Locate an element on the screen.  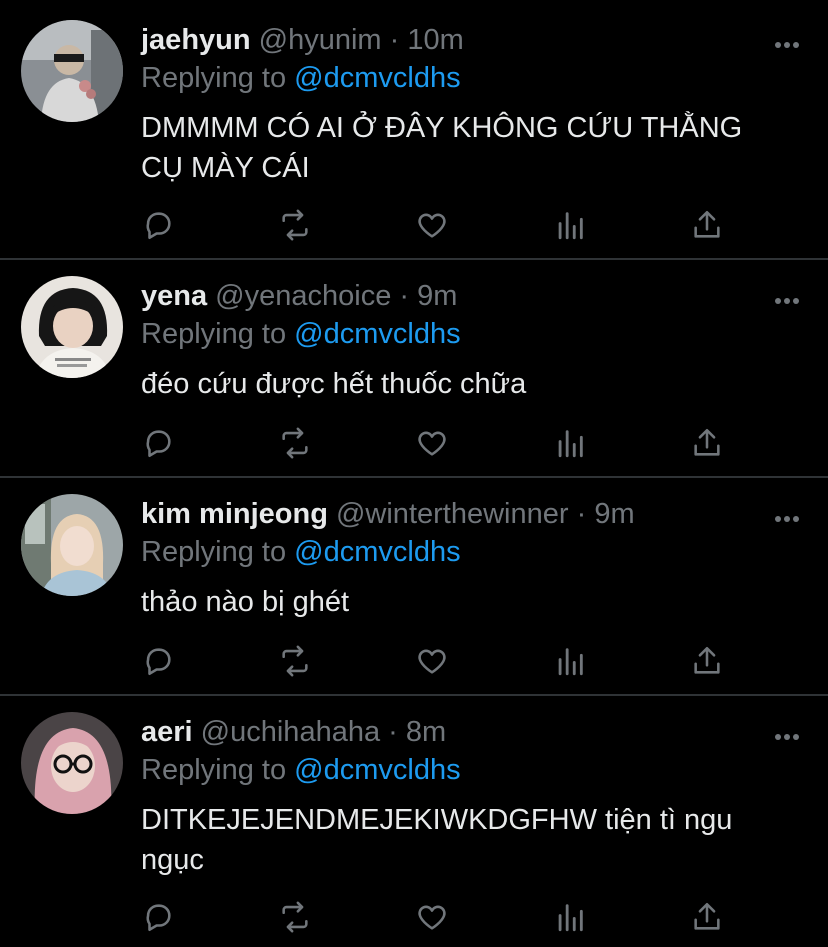
timestamp: 10m is located at coordinates (435, 40).